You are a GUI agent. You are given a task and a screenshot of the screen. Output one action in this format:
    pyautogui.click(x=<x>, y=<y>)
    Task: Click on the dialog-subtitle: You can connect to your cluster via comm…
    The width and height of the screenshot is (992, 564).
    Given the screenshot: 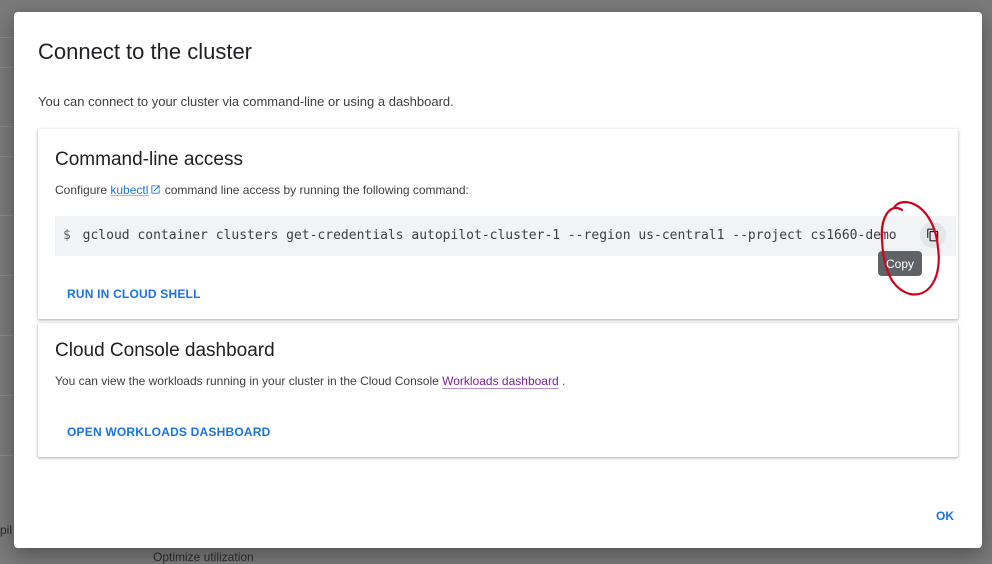 What is the action you would take?
    pyautogui.click(x=246, y=101)
    